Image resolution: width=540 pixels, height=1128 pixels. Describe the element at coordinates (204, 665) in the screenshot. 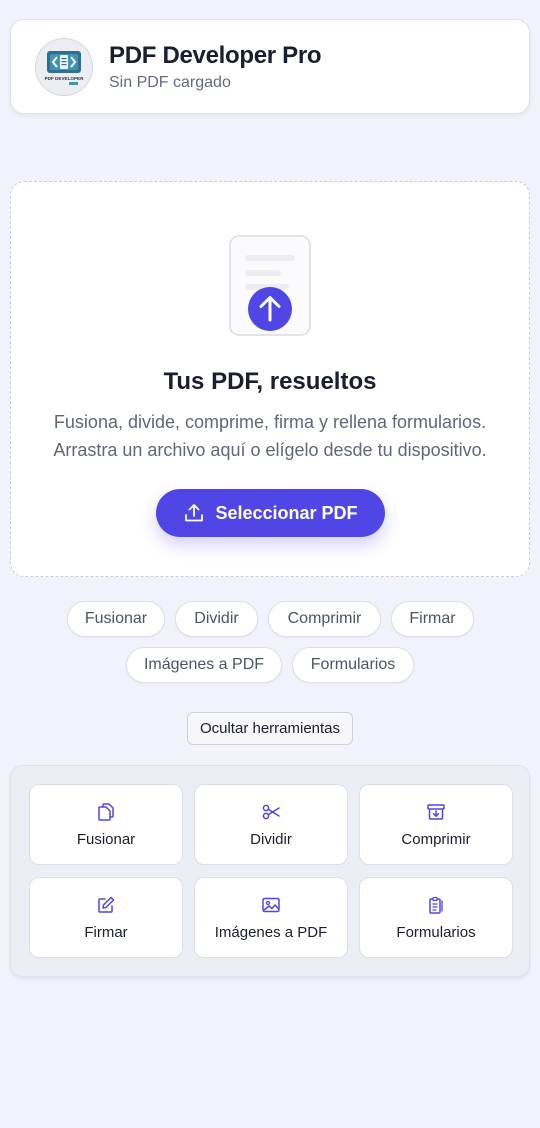

I see `chip-imagenes-a-pdf: Imágenes a PDF` at that location.